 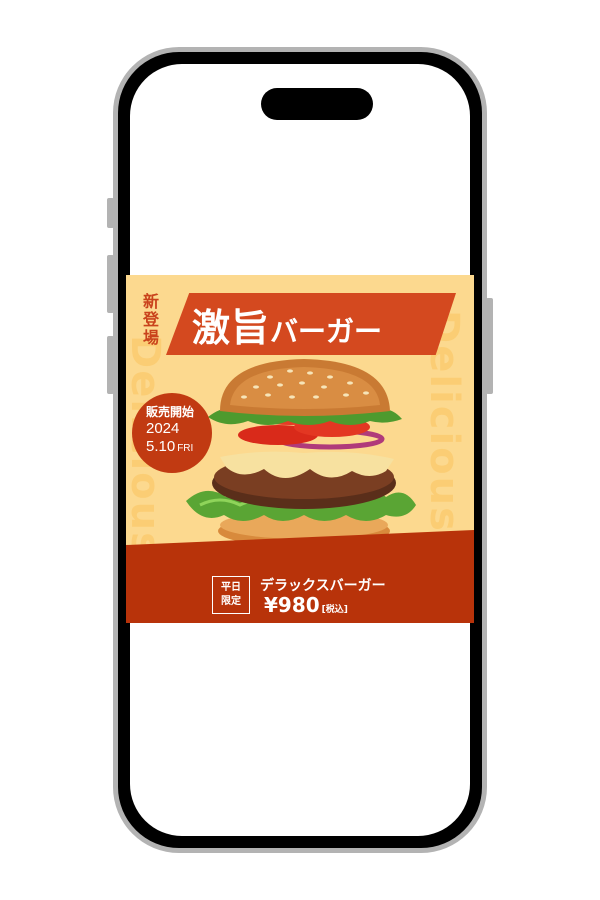 What do you see at coordinates (231, 587) in the screenshot?
I see `limited-line-1: 平日` at bounding box center [231, 587].